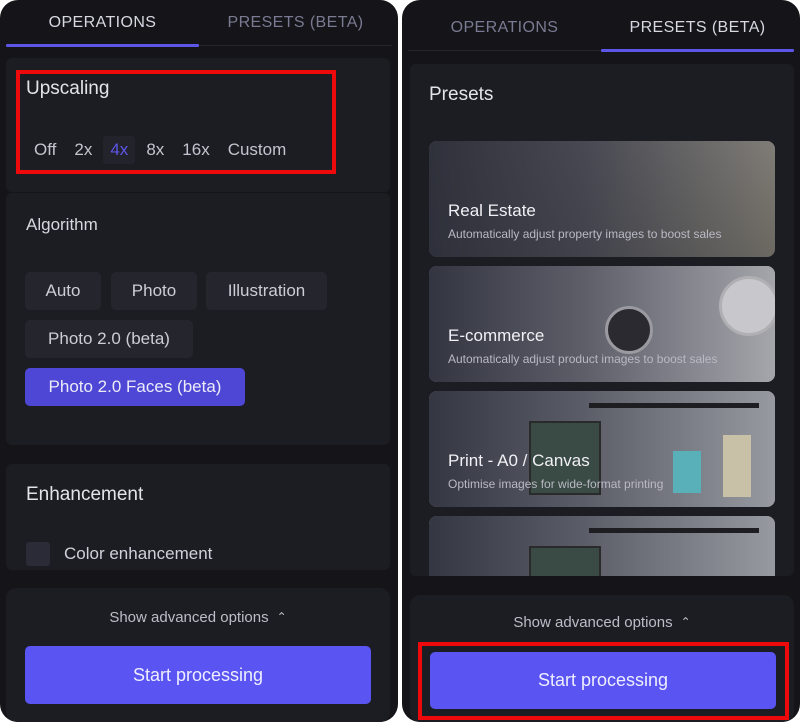 The image size is (800, 722). I want to click on preset-title: E-commerce, so click(496, 335).